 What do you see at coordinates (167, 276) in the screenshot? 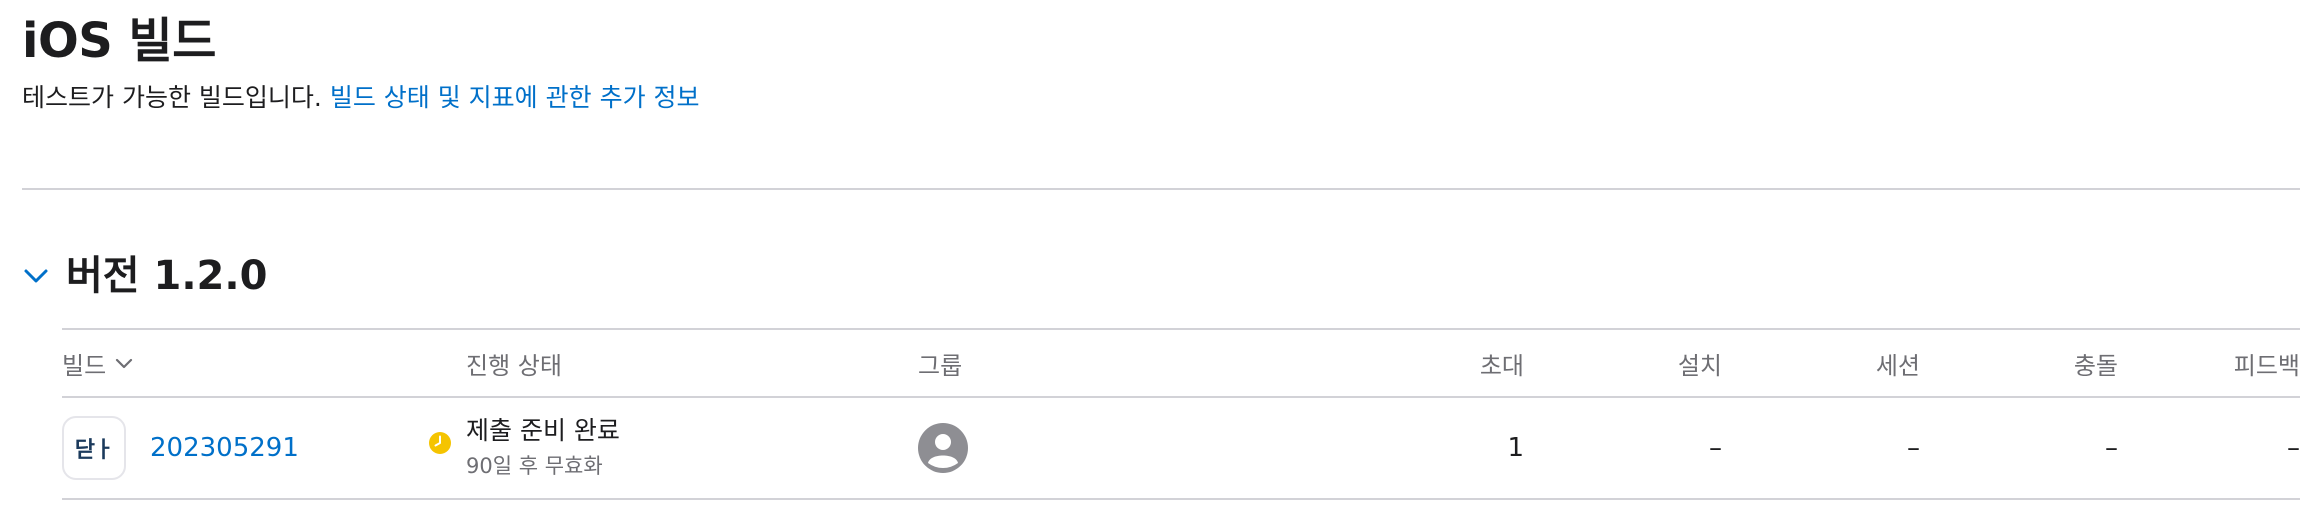
I see `version-title: 버전 1.2.0` at bounding box center [167, 276].